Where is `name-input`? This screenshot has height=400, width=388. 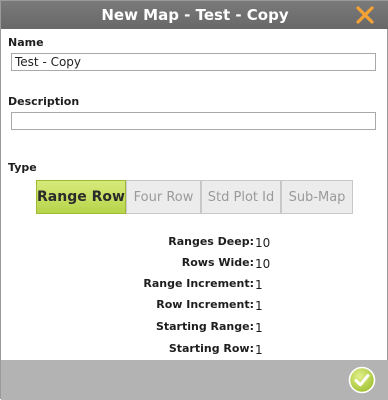
name-input is located at coordinates (193, 62).